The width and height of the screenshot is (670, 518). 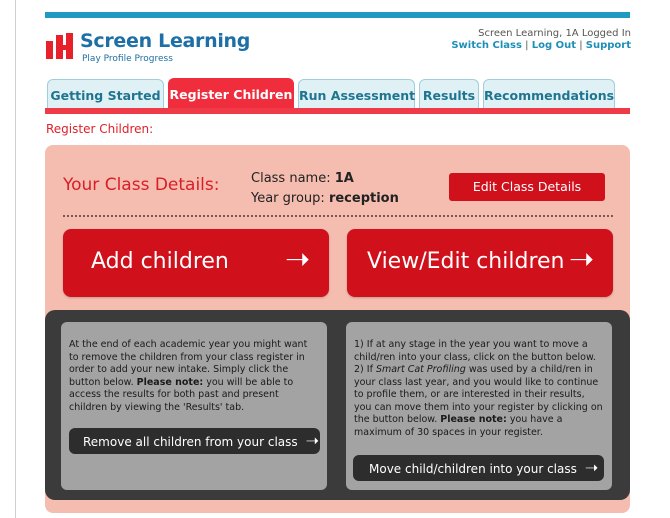 What do you see at coordinates (165, 41) in the screenshot?
I see `brand-title: Screen Learning` at bounding box center [165, 41].